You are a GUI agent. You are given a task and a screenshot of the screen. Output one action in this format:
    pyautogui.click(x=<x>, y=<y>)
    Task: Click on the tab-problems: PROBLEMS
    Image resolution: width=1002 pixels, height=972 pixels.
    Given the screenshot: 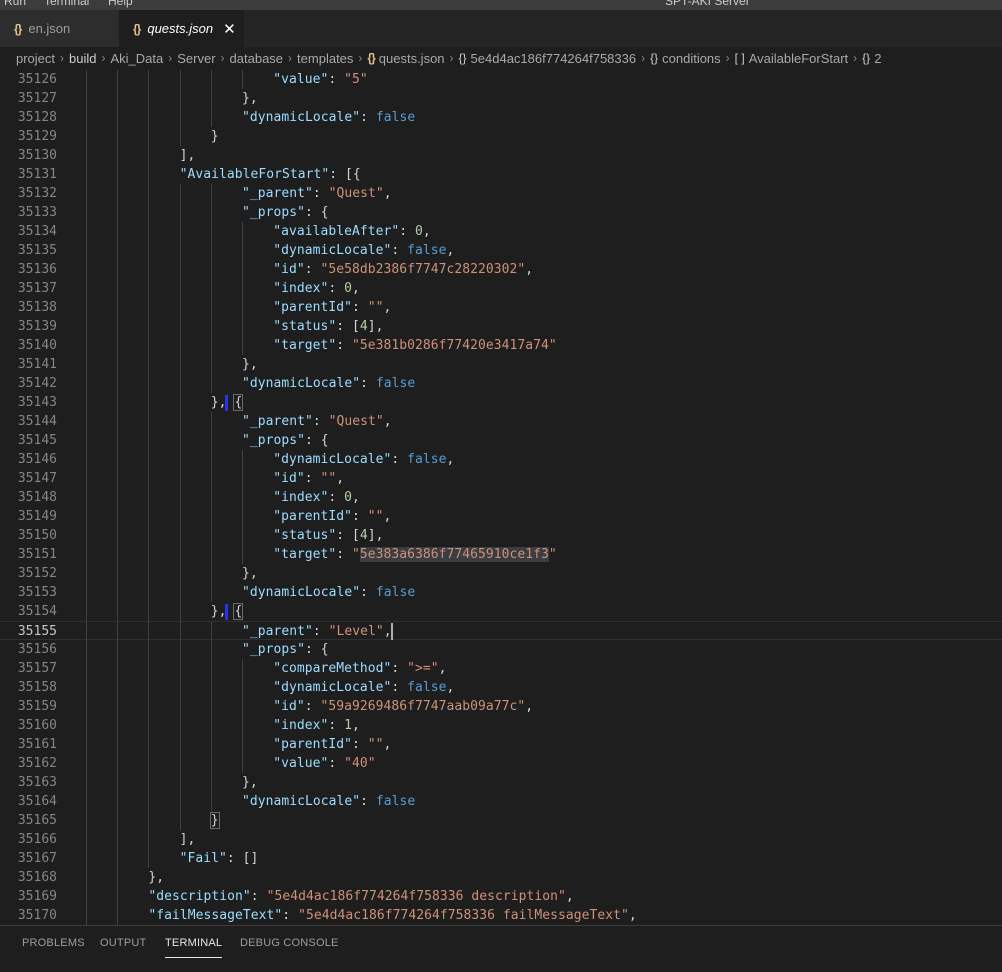 What is the action you would take?
    pyautogui.click(x=53, y=943)
    